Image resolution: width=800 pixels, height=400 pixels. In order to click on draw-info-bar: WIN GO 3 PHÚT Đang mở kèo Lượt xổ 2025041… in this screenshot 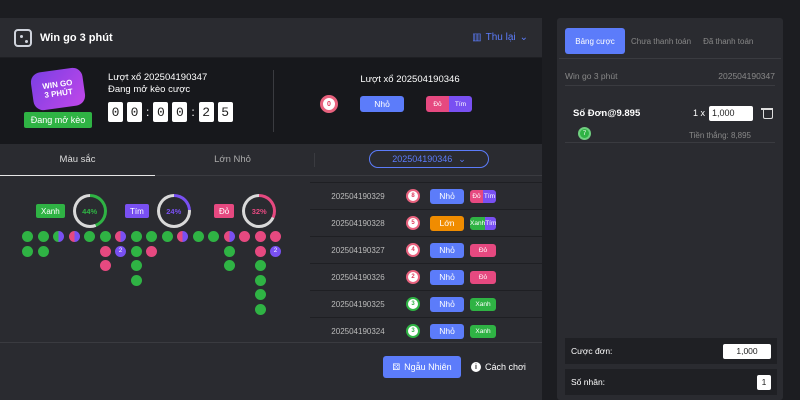, I will do `click(271, 101)`.